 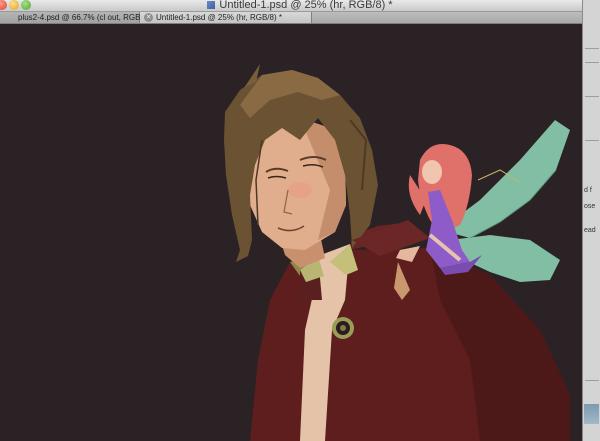 What do you see at coordinates (306, 5) in the screenshot?
I see `window-title-text: Untitled-1.psd @ 25% (hr, RGB/8) *` at bounding box center [306, 5].